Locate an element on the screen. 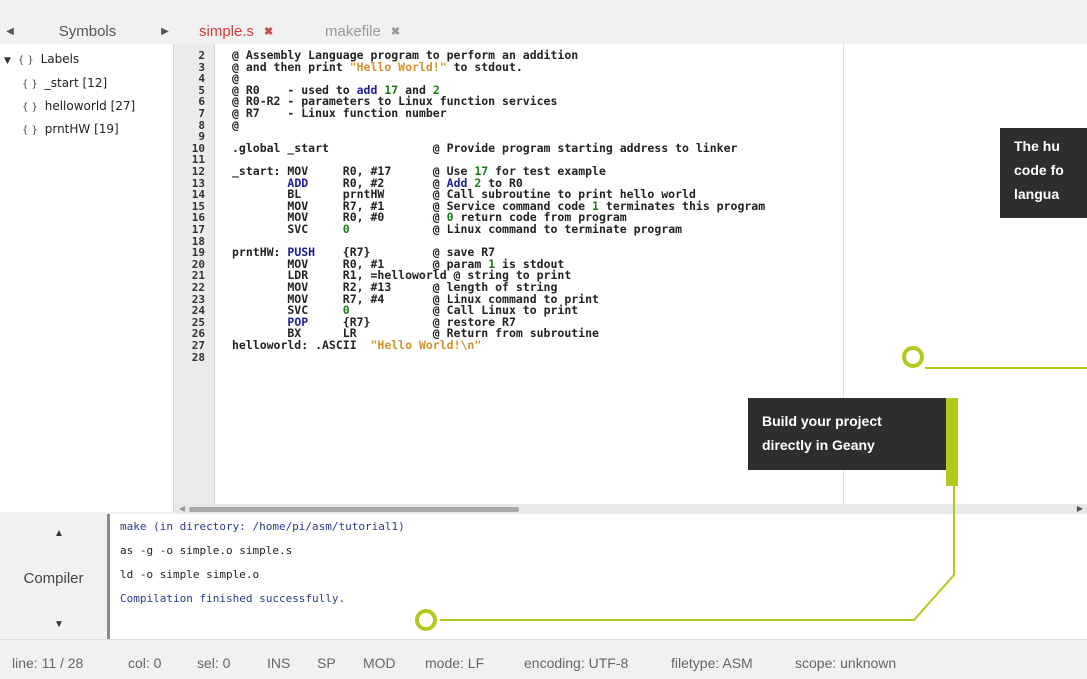 This screenshot has height=679, width=1087. code-token: @ and then print is located at coordinates (291, 66).